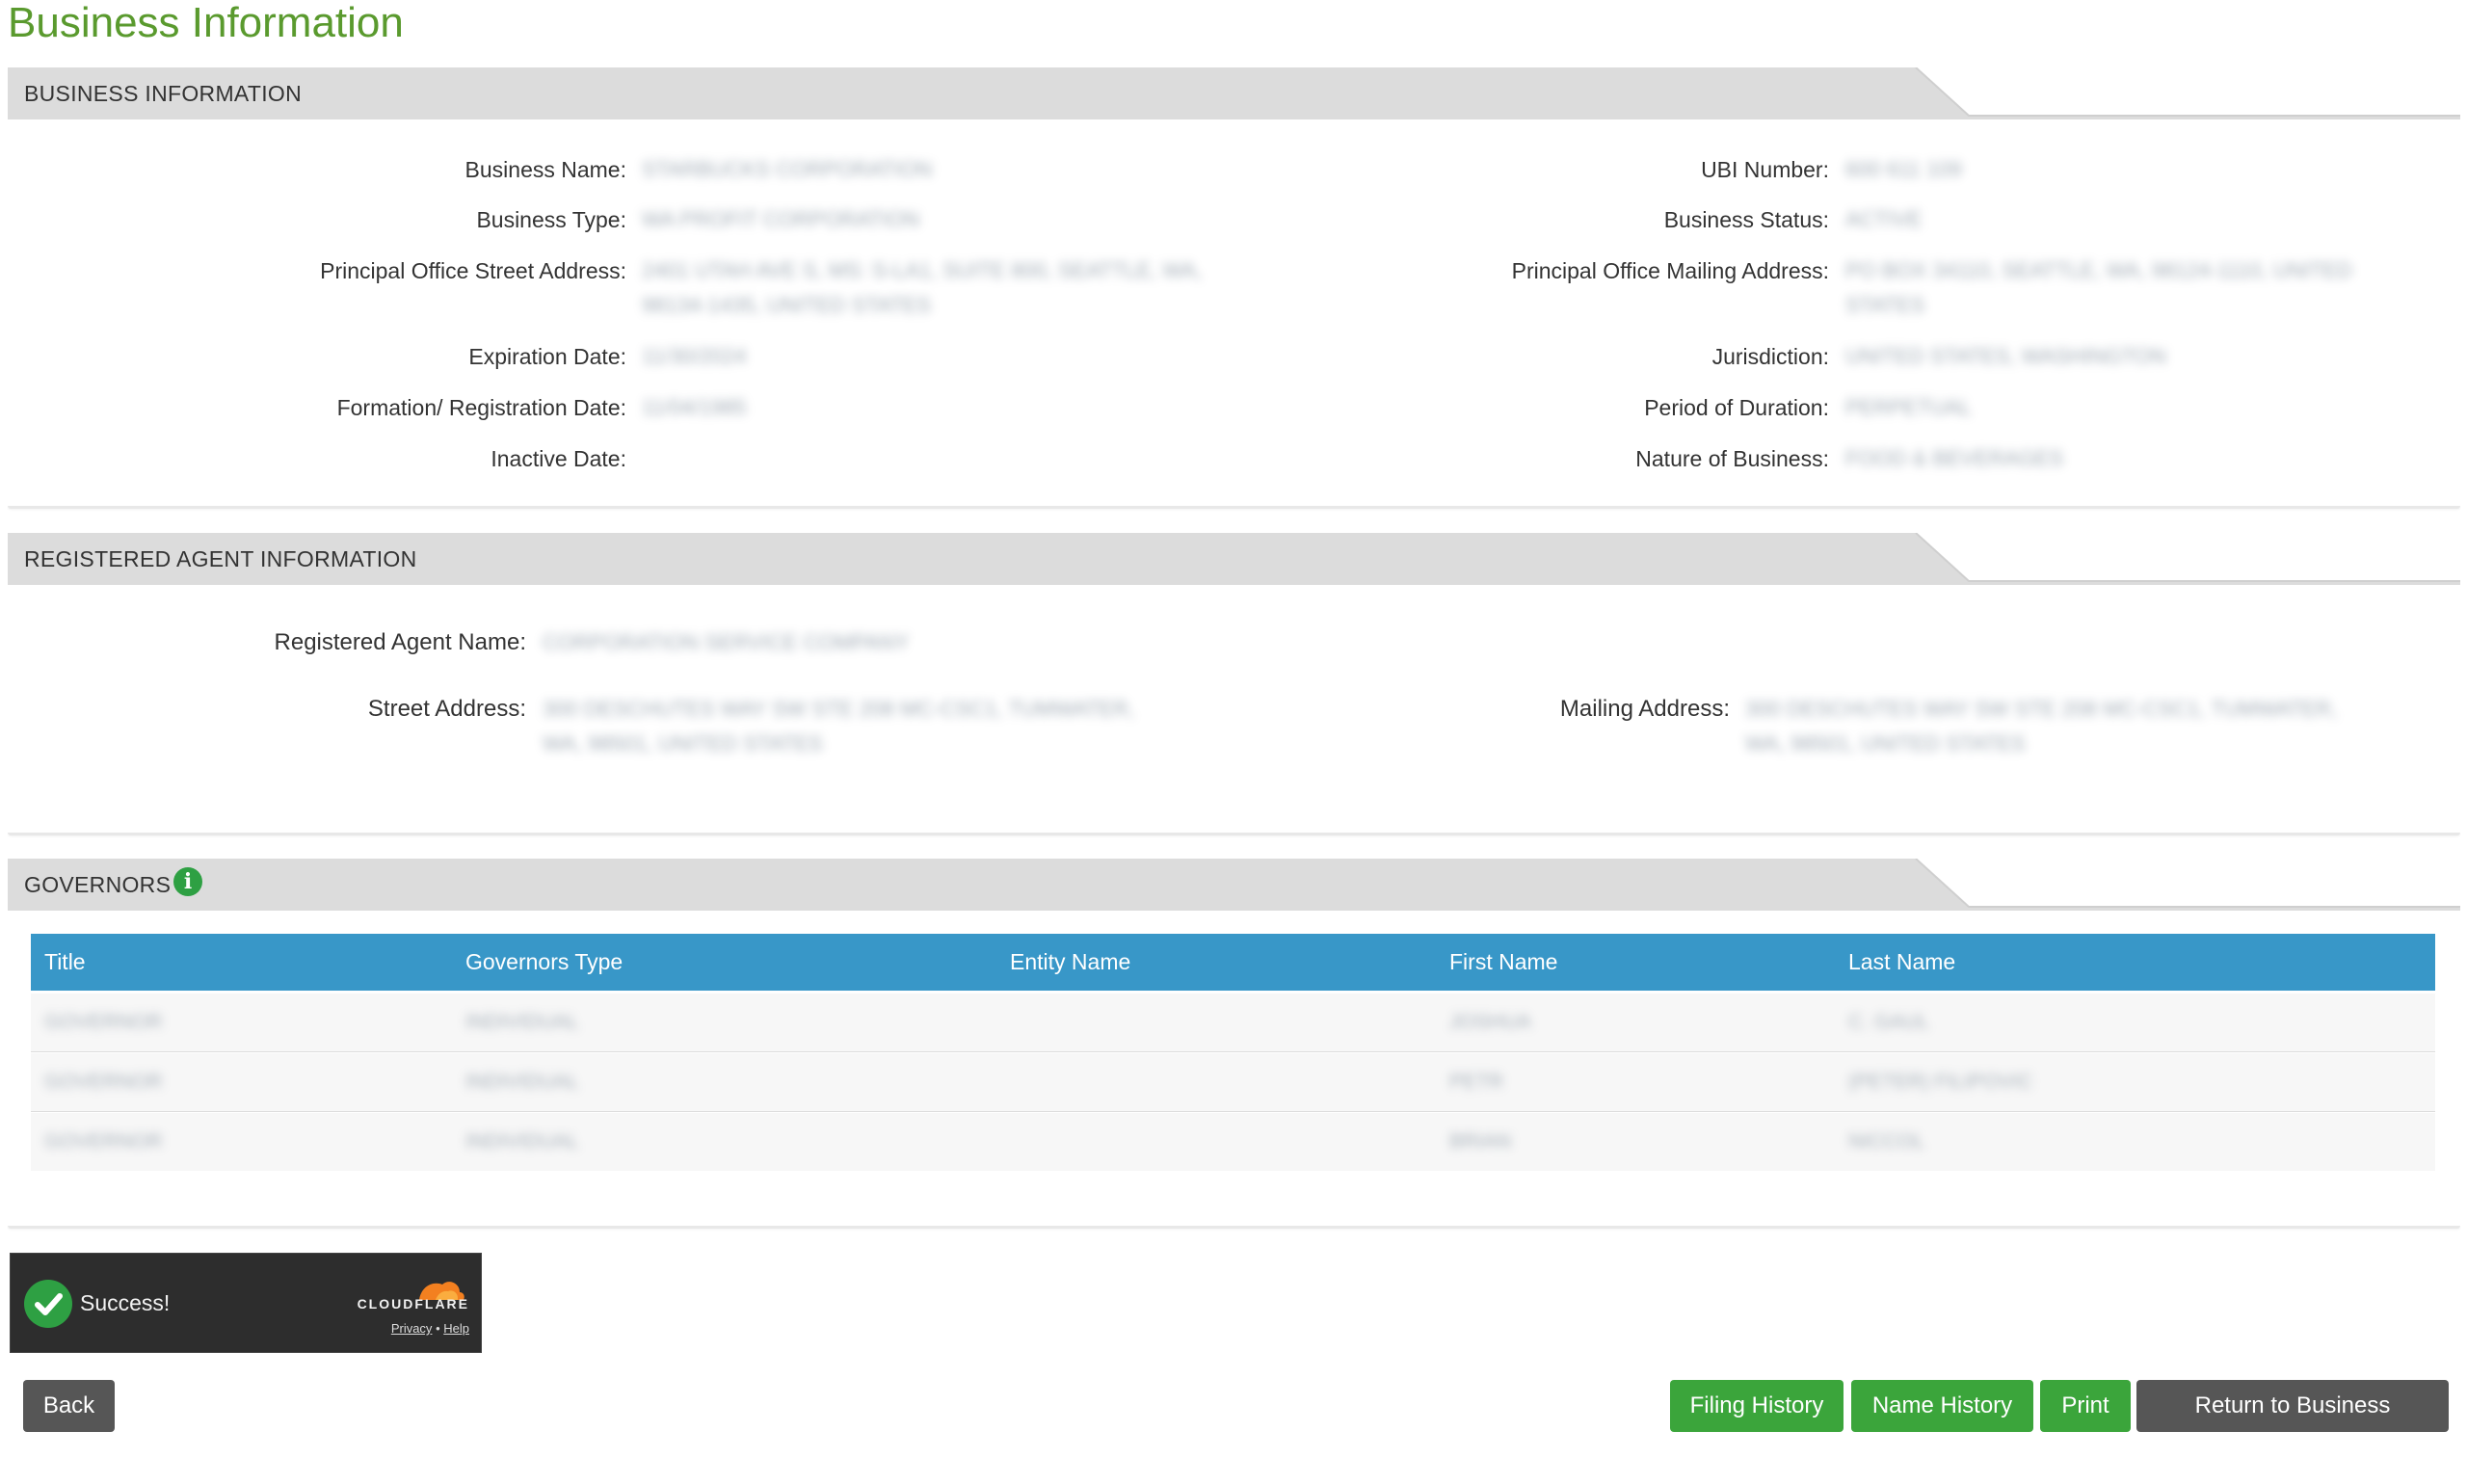  What do you see at coordinates (1942, 1406) in the screenshot?
I see `name-history-button: Name History` at bounding box center [1942, 1406].